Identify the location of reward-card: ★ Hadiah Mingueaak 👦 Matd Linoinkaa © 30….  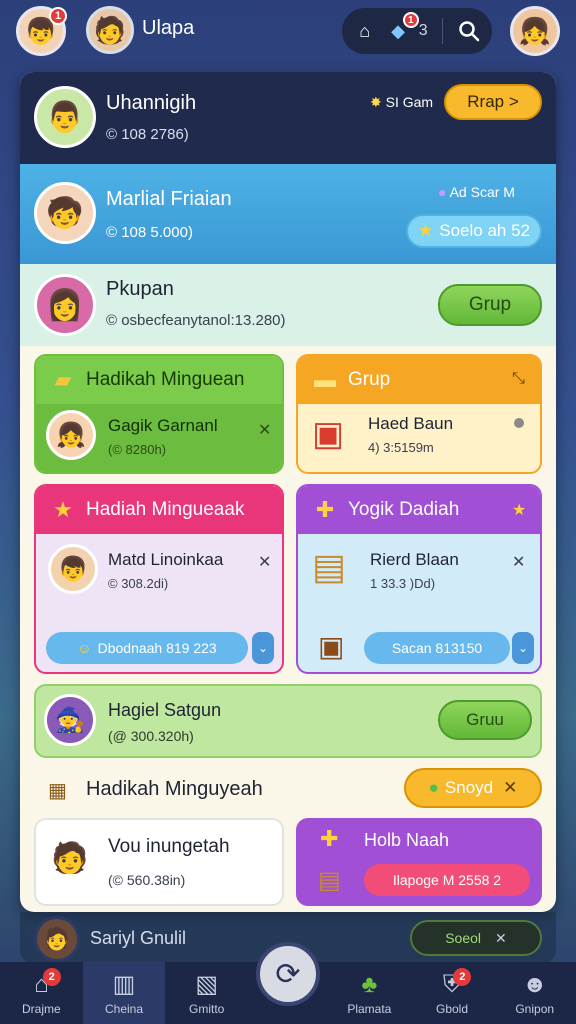
(159, 579).